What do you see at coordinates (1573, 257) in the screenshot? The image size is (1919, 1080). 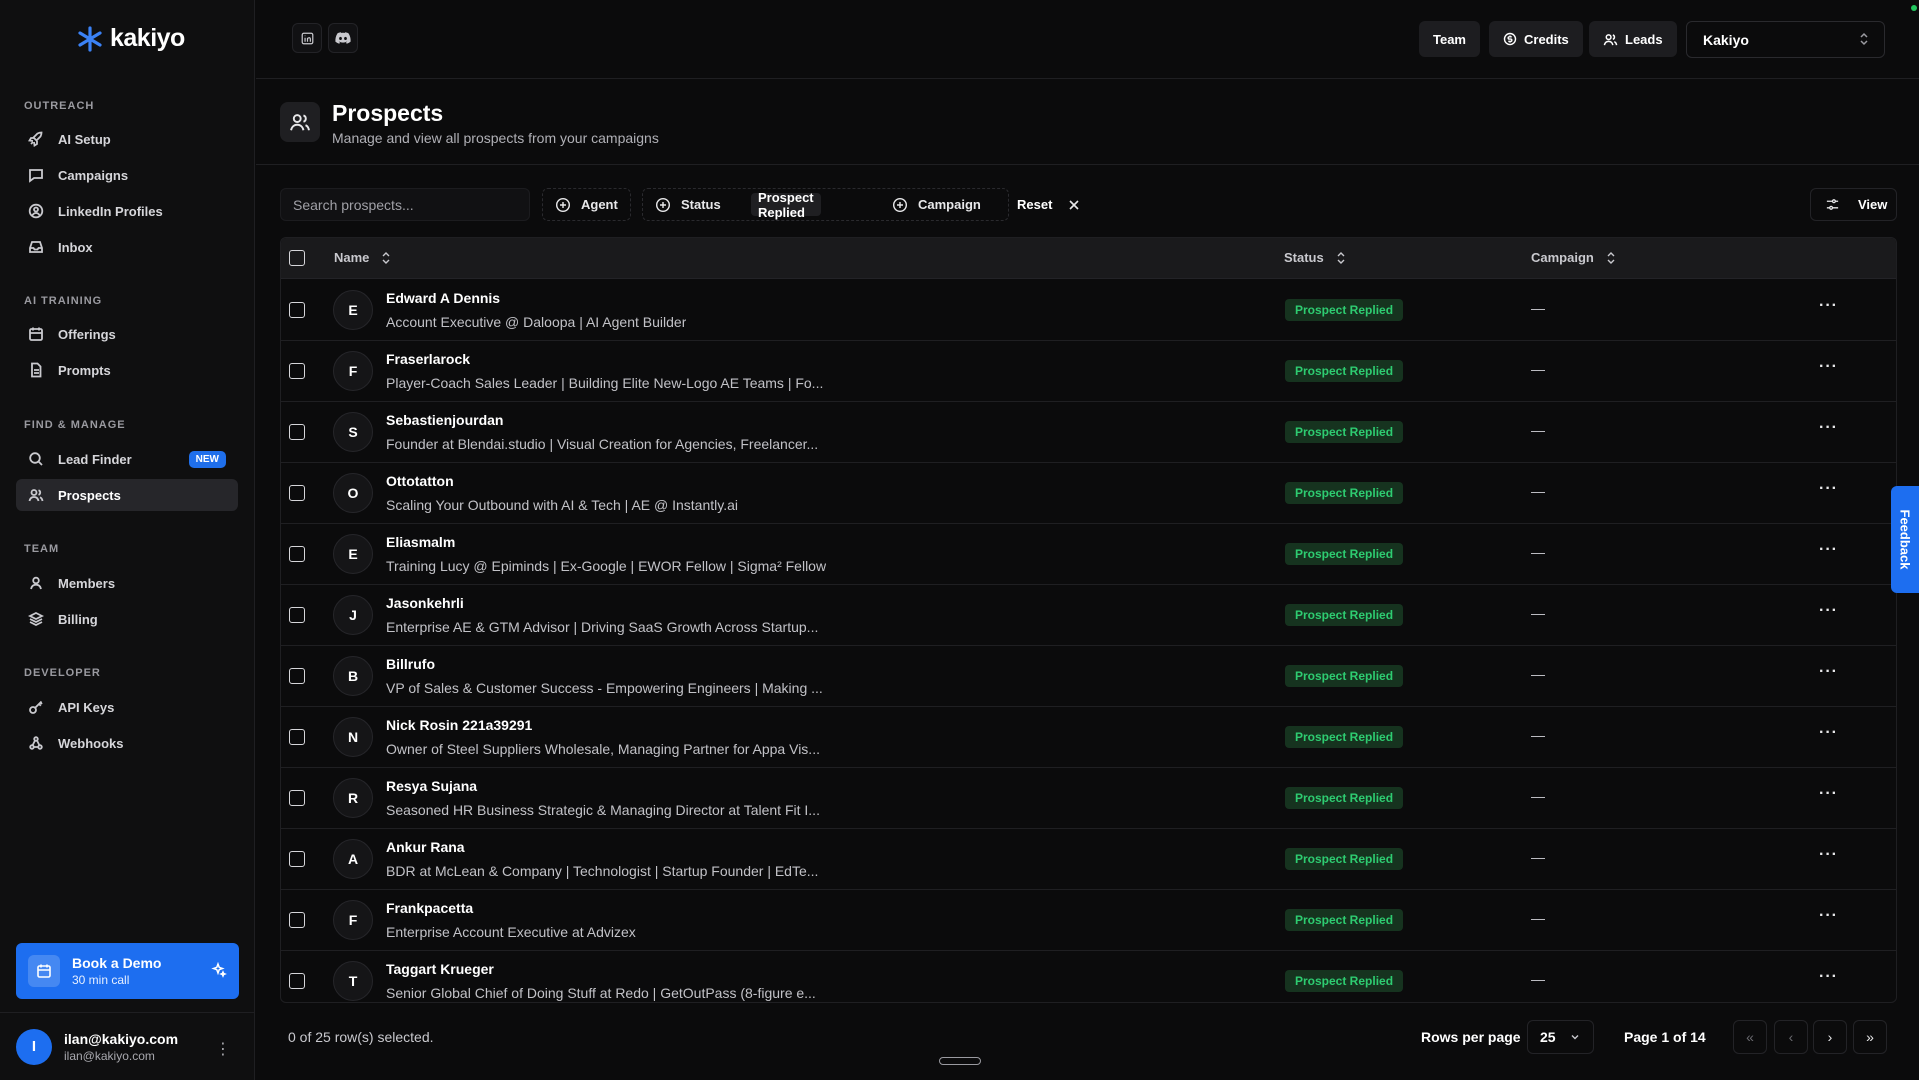 I see `column-header-campaign: Campaign` at bounding box center [1573, 257].